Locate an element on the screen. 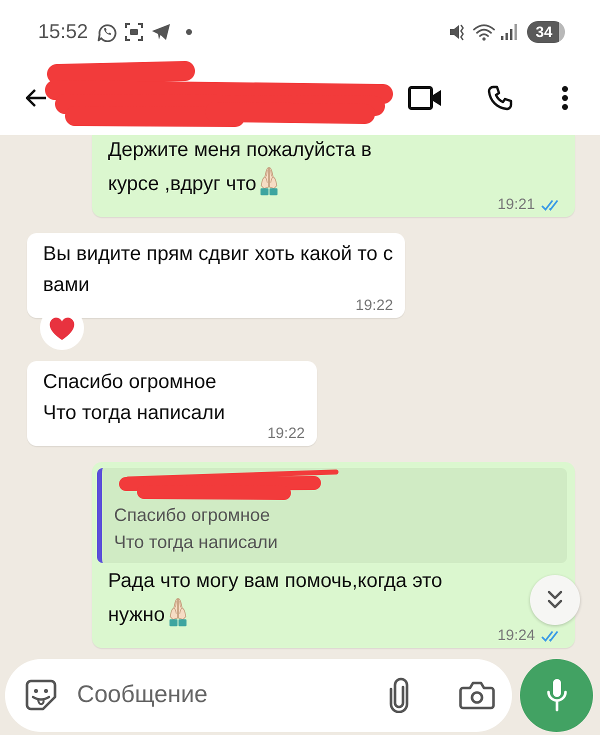 This screenshot has height=735, width=600. quoted-message: Спасибо огромное Что тогда написали is located at coordinates (332, 515).